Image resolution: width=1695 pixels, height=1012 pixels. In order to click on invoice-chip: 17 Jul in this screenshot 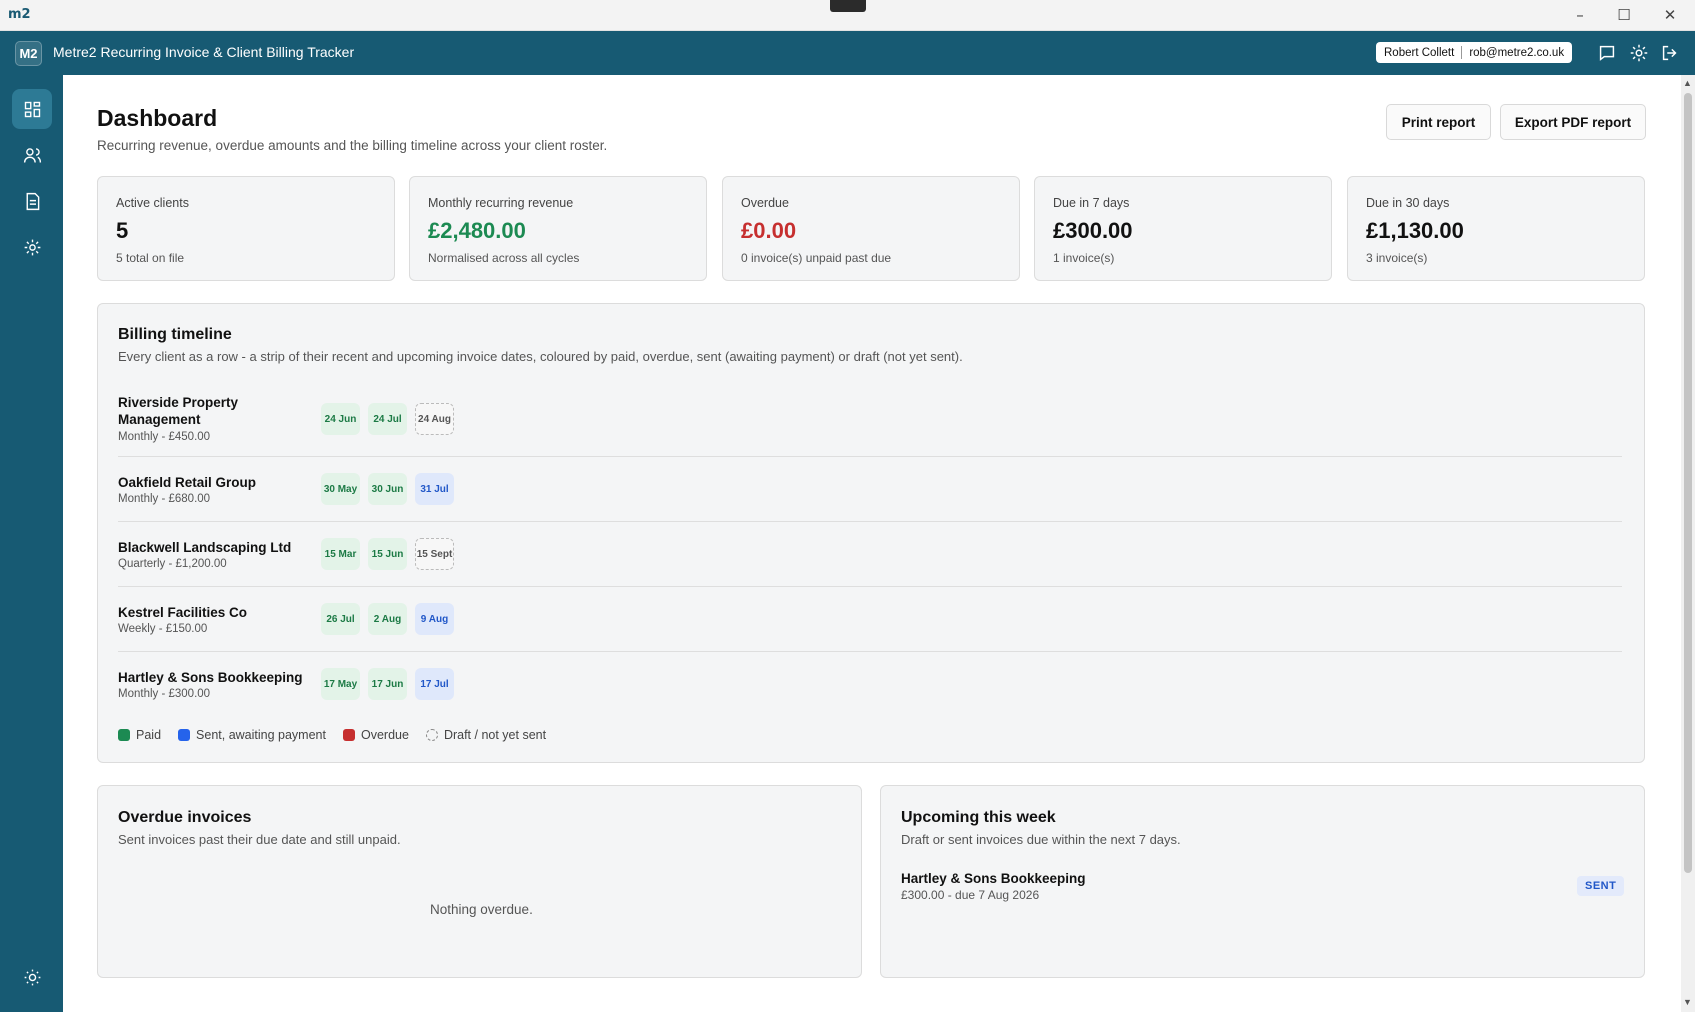, I will do `click(434, 684)`.